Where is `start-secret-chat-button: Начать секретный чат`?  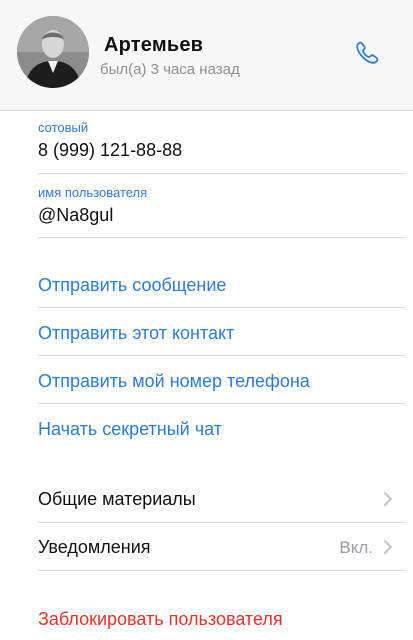 start-secret-chat-button: Начать секретный чат is located at coordinates (130, 429).